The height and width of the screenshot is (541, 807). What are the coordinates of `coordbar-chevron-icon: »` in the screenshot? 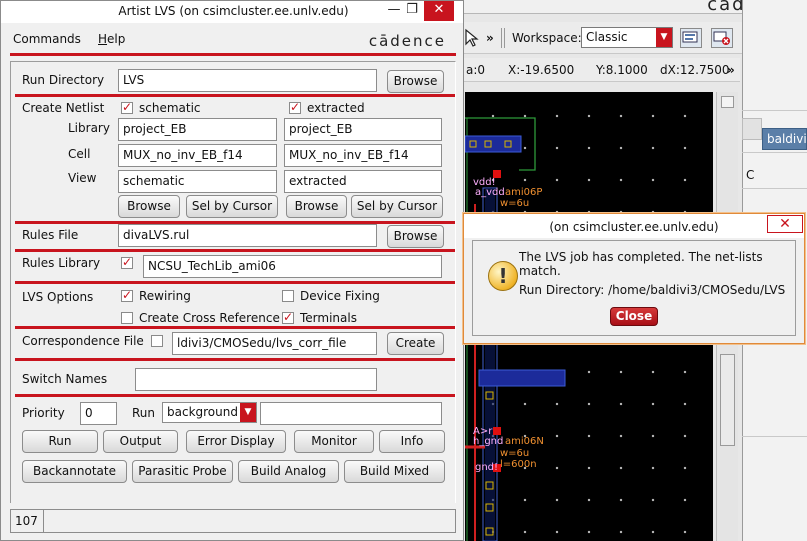 It's located at (731, 70).